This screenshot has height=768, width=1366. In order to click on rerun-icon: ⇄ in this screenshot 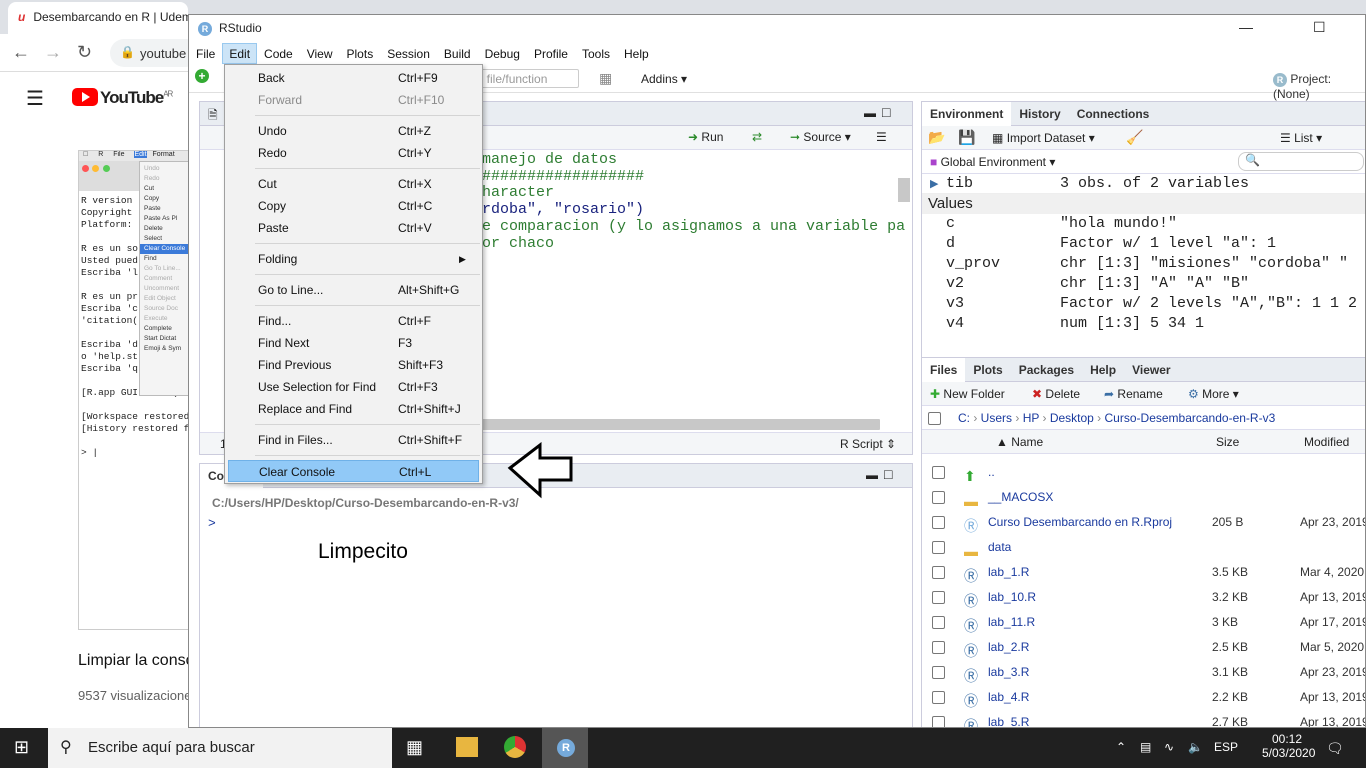, I will do `click(757, 137)`.